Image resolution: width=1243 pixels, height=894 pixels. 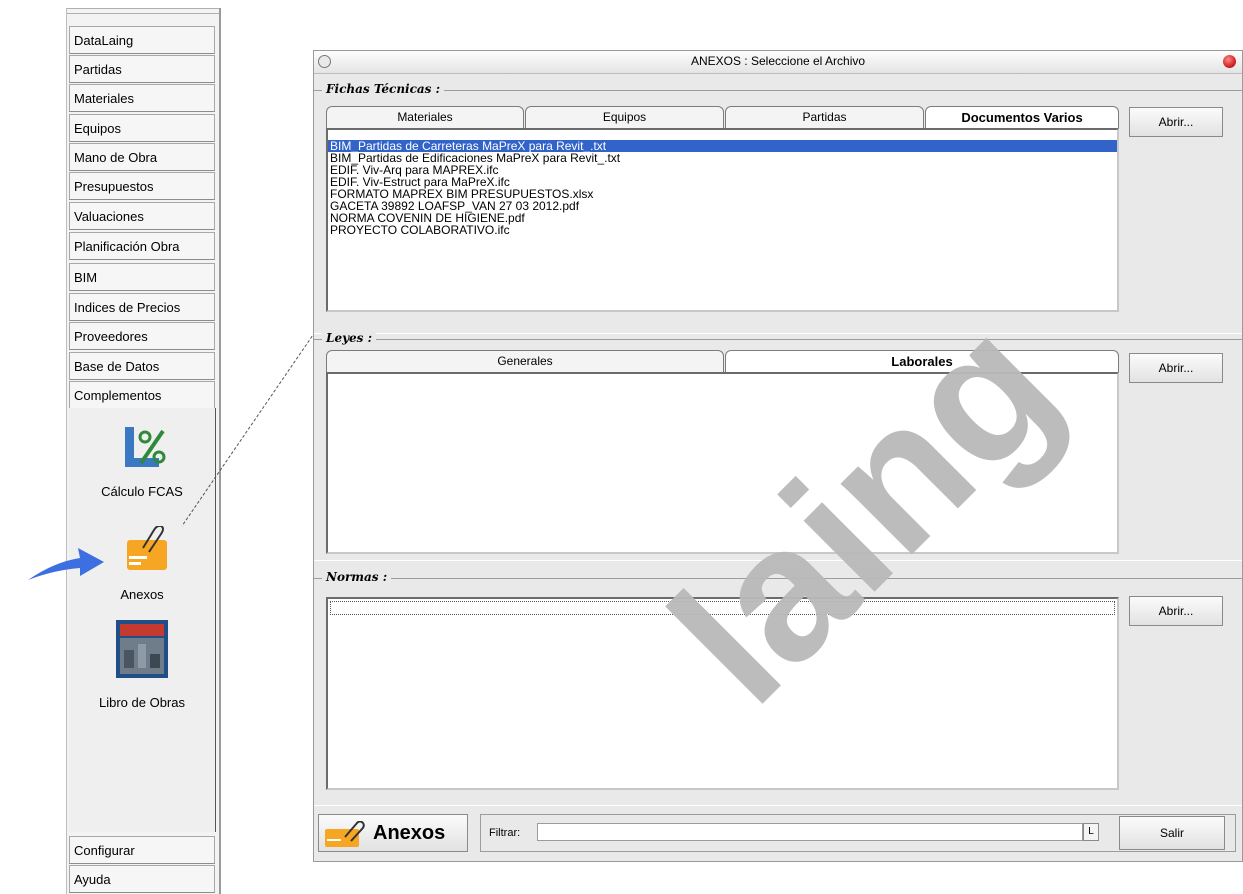 What do you see at coordinates (425, 117) in the screenshot?
I see `tab-materiales: Materiales` at bounding box center [425, 117].